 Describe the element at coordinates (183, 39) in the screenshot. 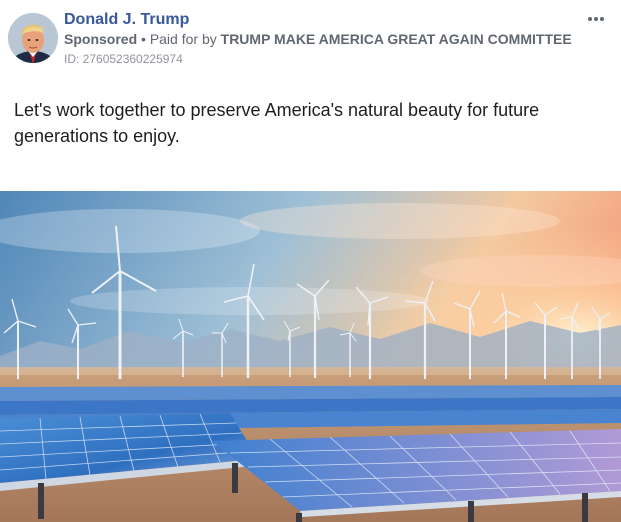

I see `paid-for-prefix: Paid for by` at that location.